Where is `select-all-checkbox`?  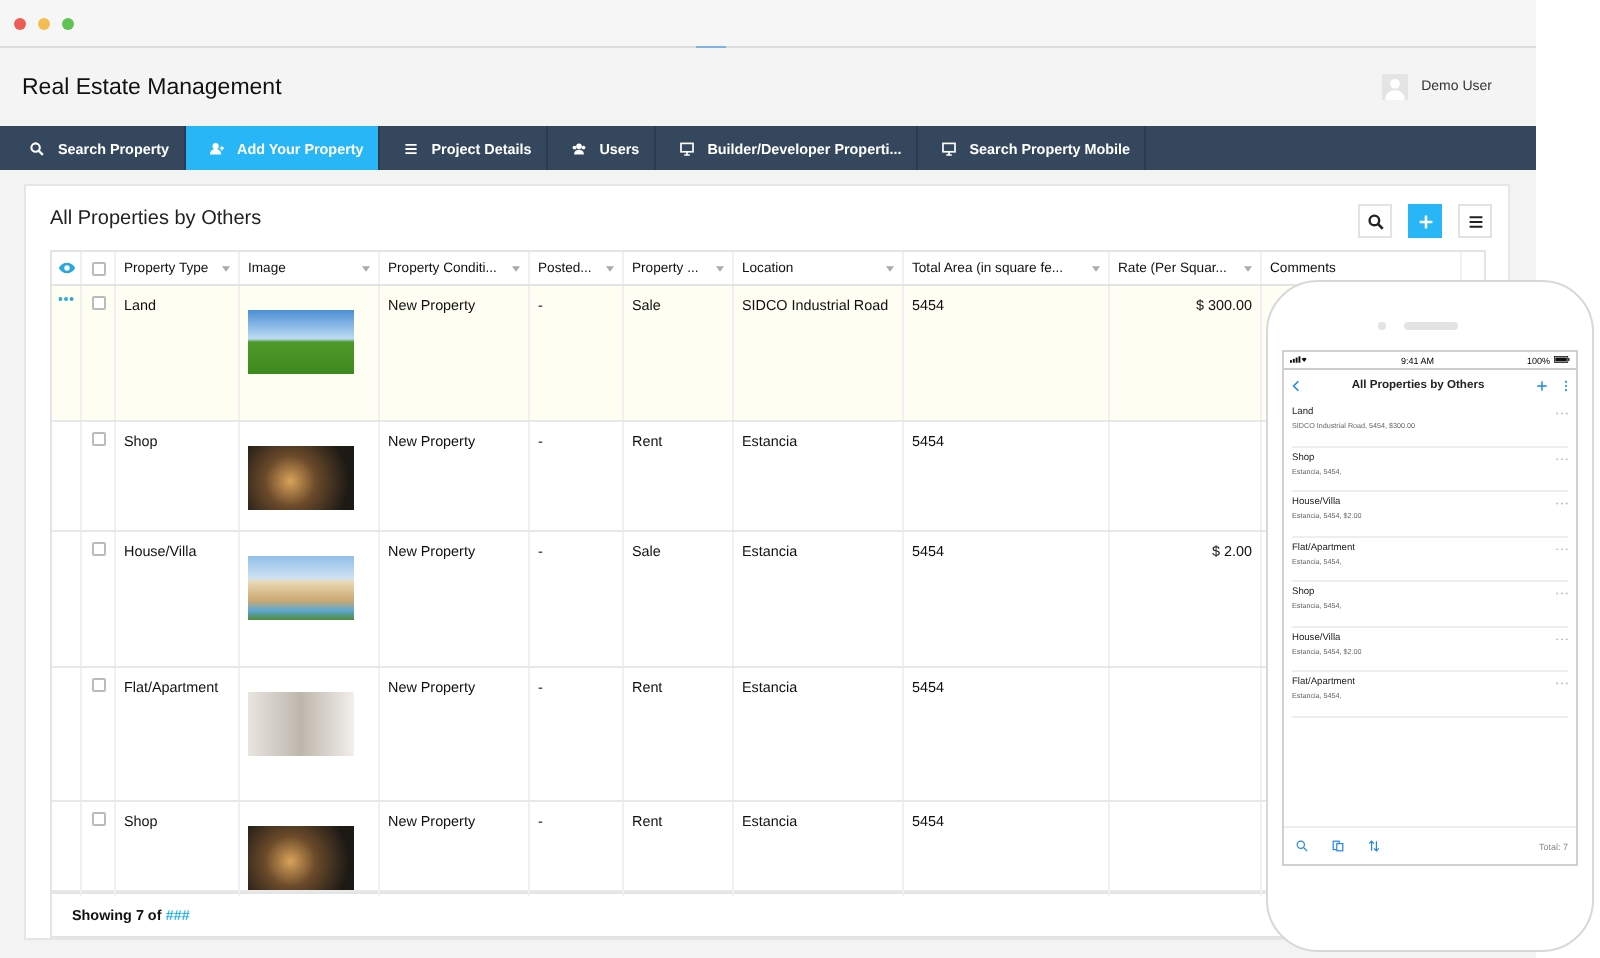 select-all-checkbox is located at coordinates (98, 268).